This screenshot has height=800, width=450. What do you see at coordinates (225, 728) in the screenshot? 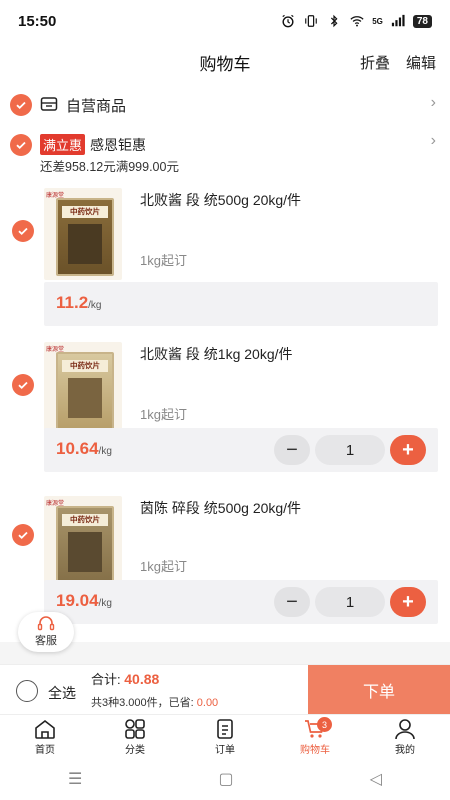
I see `order-icon` at bounding box center [225, 728].